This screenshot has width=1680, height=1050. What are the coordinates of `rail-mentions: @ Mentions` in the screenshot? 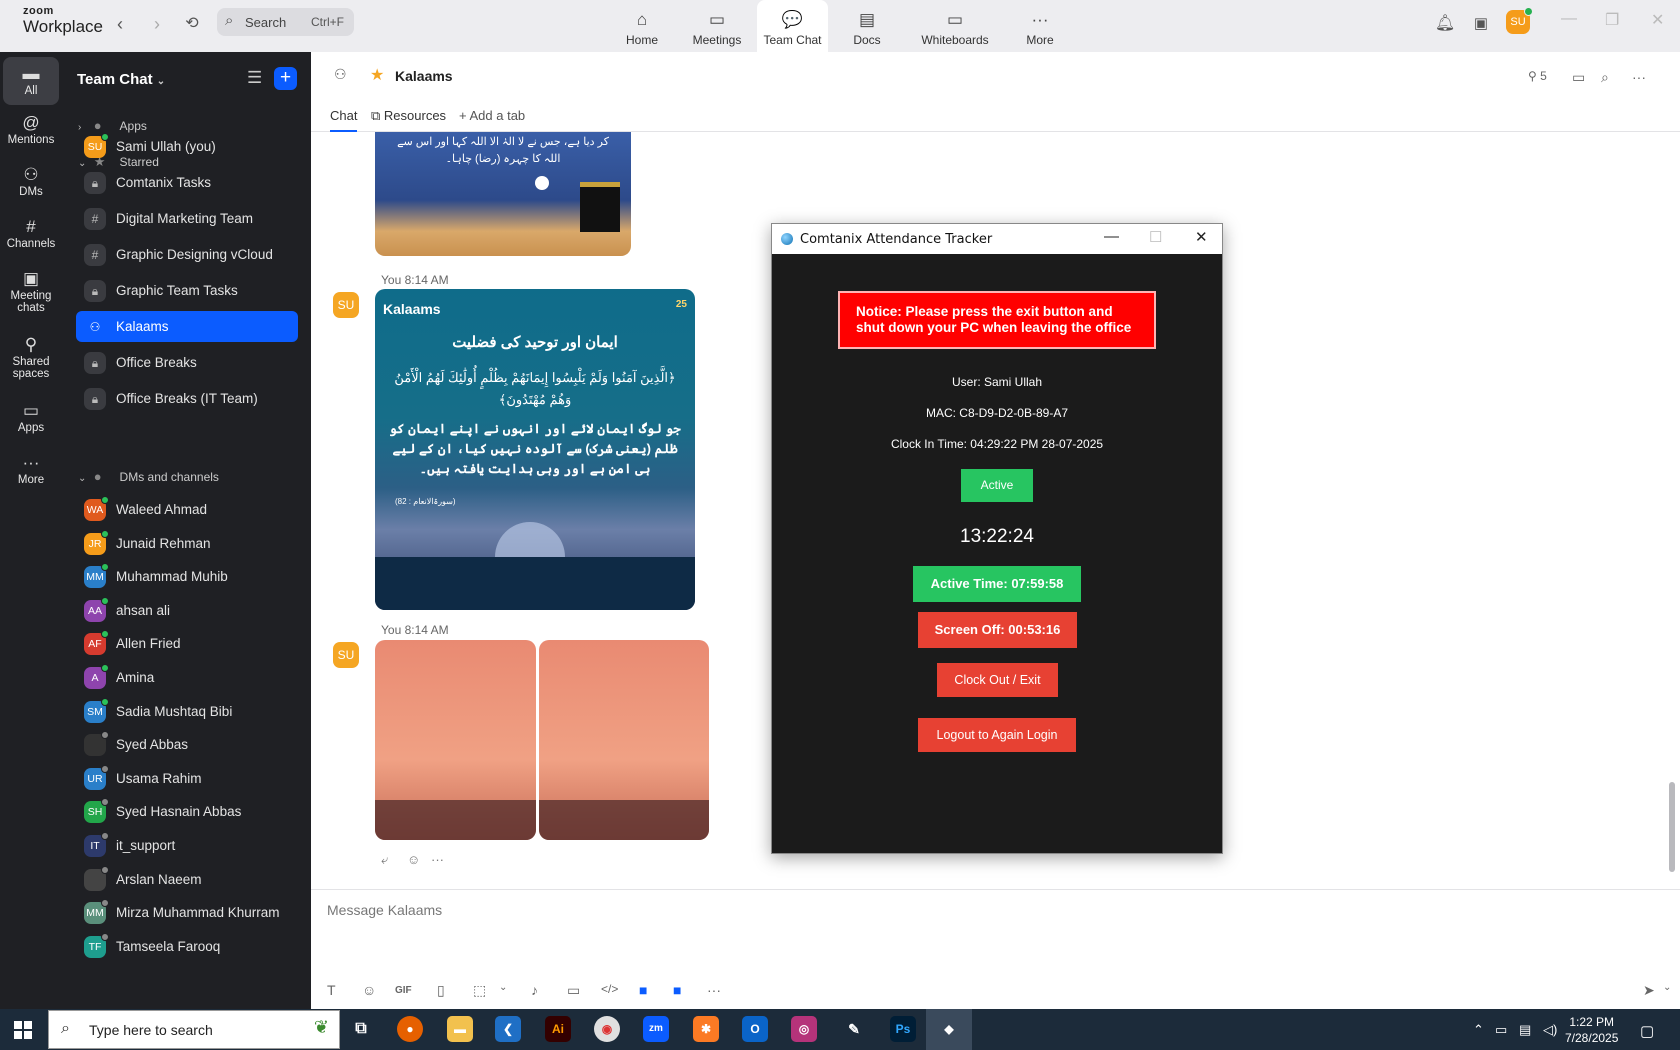 It's located at (31, 129).